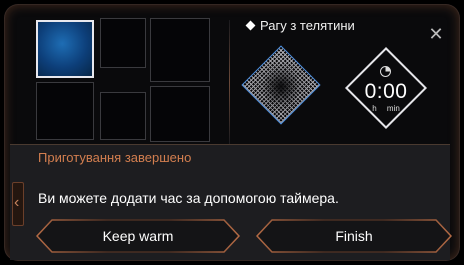 This screenshot has height=265, width=464. Describe the element at coordinates (229, 82) in the screenshot. I see `section-divider` at that location.